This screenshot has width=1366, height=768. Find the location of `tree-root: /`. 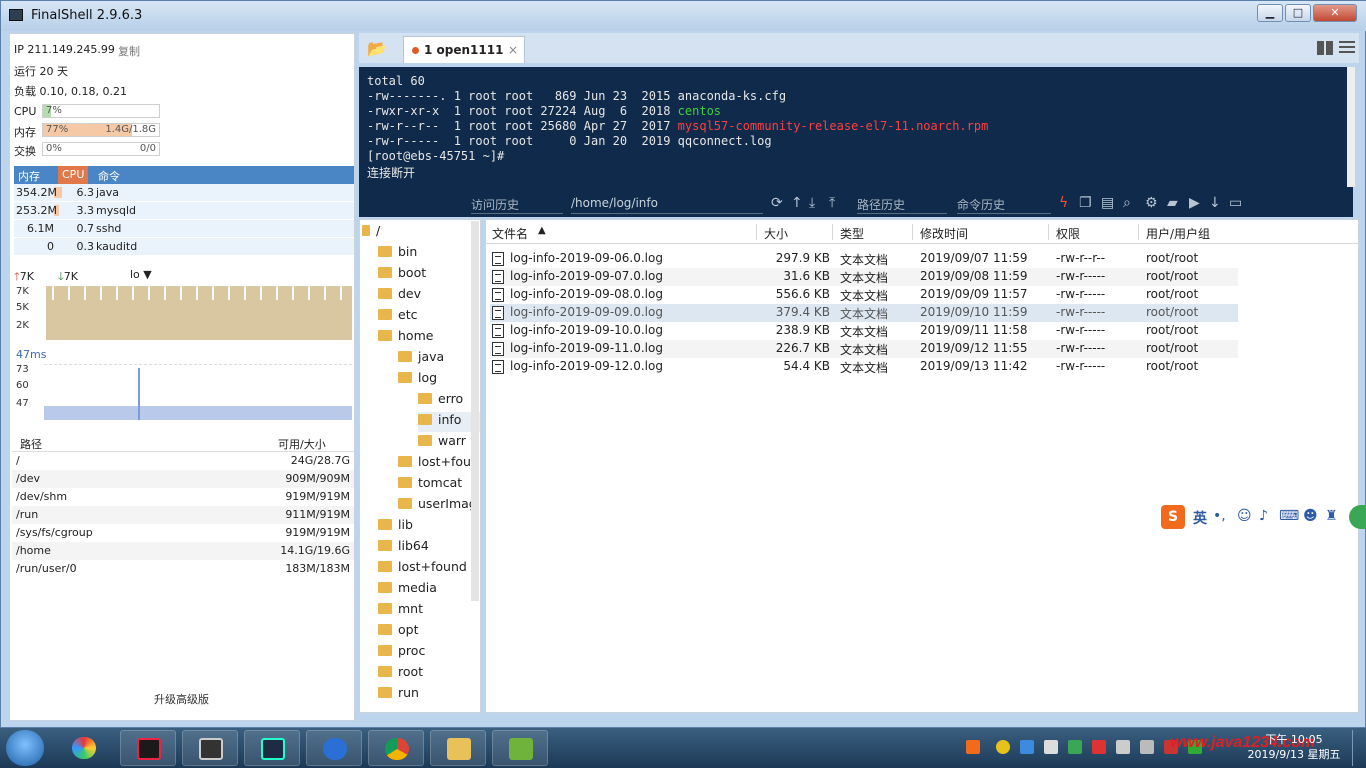

tree-root: / is located at coordinates (371, 233).